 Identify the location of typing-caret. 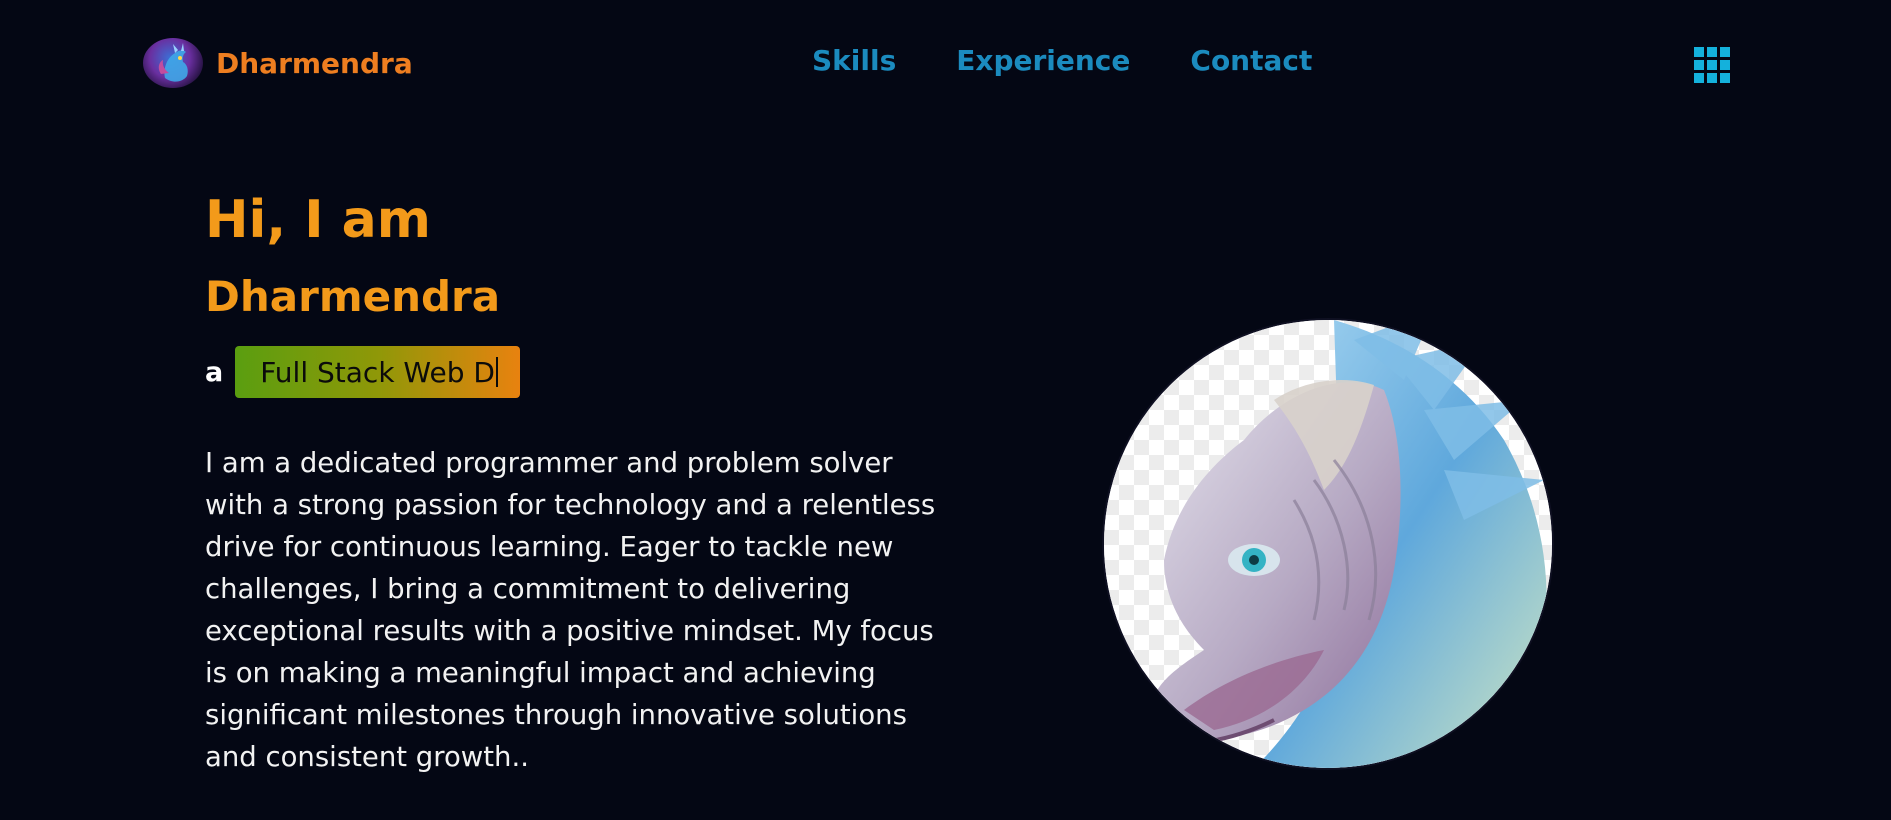
(496, 372).